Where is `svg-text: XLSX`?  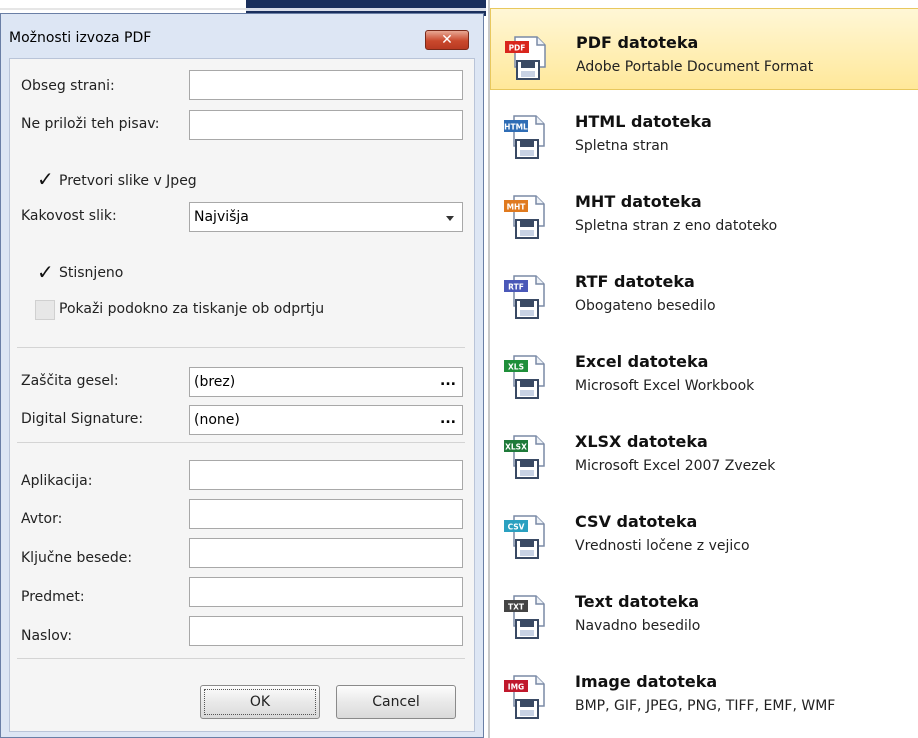 svg-text: XLSX is located at coordinates (516, 447).